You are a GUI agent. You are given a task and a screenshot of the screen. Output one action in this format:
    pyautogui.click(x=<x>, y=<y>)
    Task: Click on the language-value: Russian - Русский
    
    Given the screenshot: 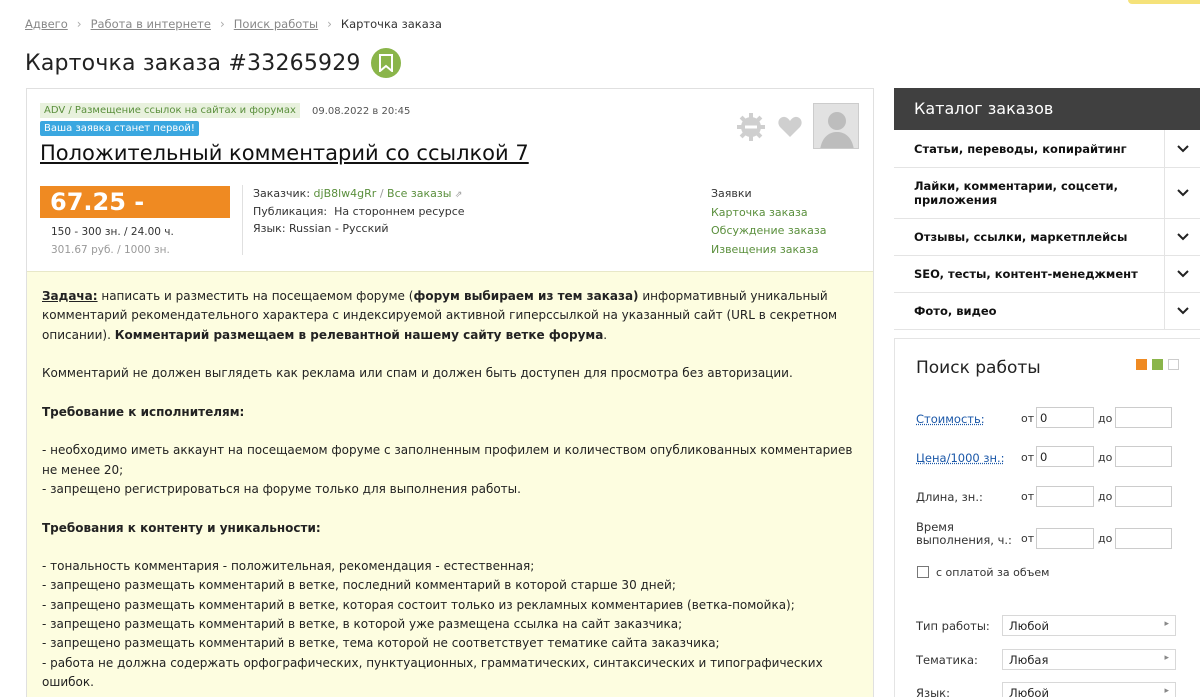 What is the action you would take?
    pyautogui.click(x=339, y=228)
    